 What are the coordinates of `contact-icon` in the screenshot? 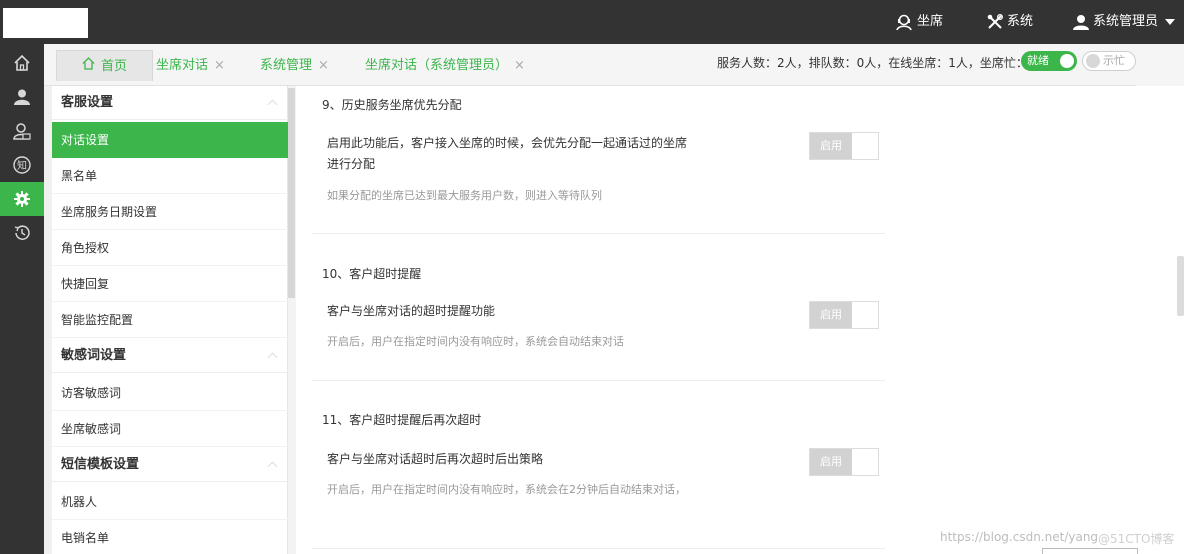 It's located at (22, 131).